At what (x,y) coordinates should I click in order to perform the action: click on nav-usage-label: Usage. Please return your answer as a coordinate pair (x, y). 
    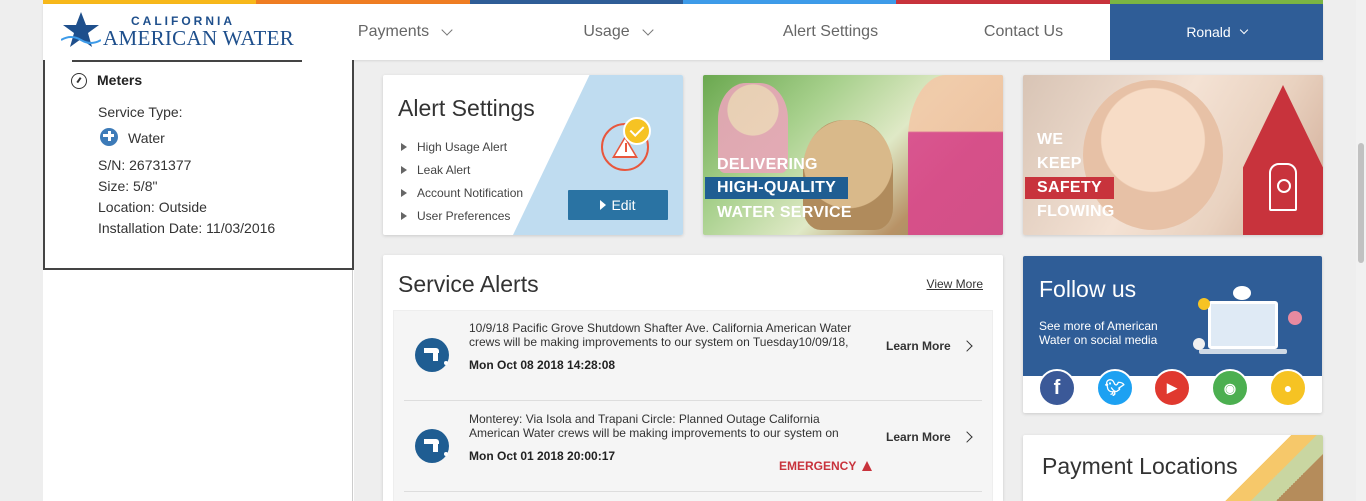
    Looking at the image, I should click on (606, 31).